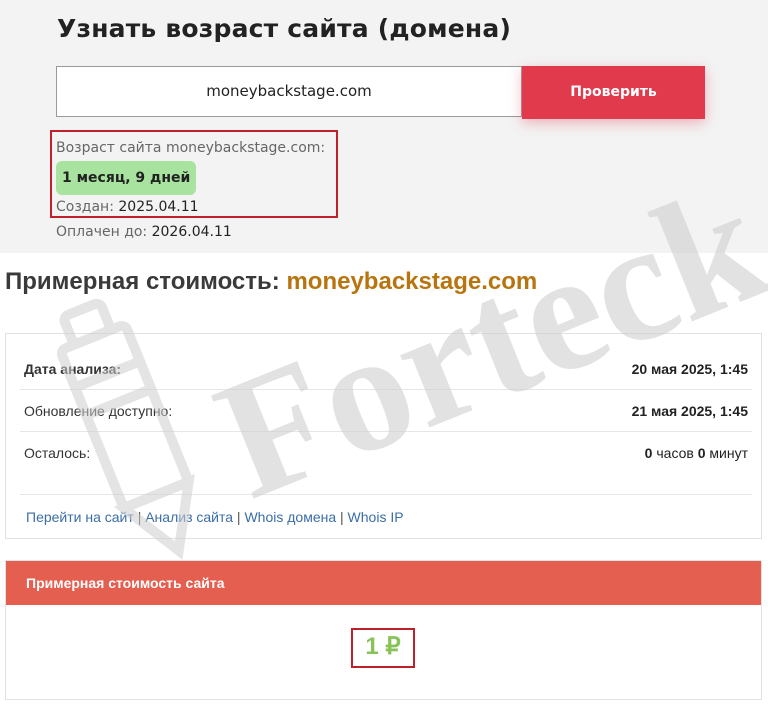 The width and height of the screenshot is (768, 708). What do you see at coordinates (158, 207) in the screenshot?
I see `created-value: 2025.04.11` at bounding box center [158, 207].